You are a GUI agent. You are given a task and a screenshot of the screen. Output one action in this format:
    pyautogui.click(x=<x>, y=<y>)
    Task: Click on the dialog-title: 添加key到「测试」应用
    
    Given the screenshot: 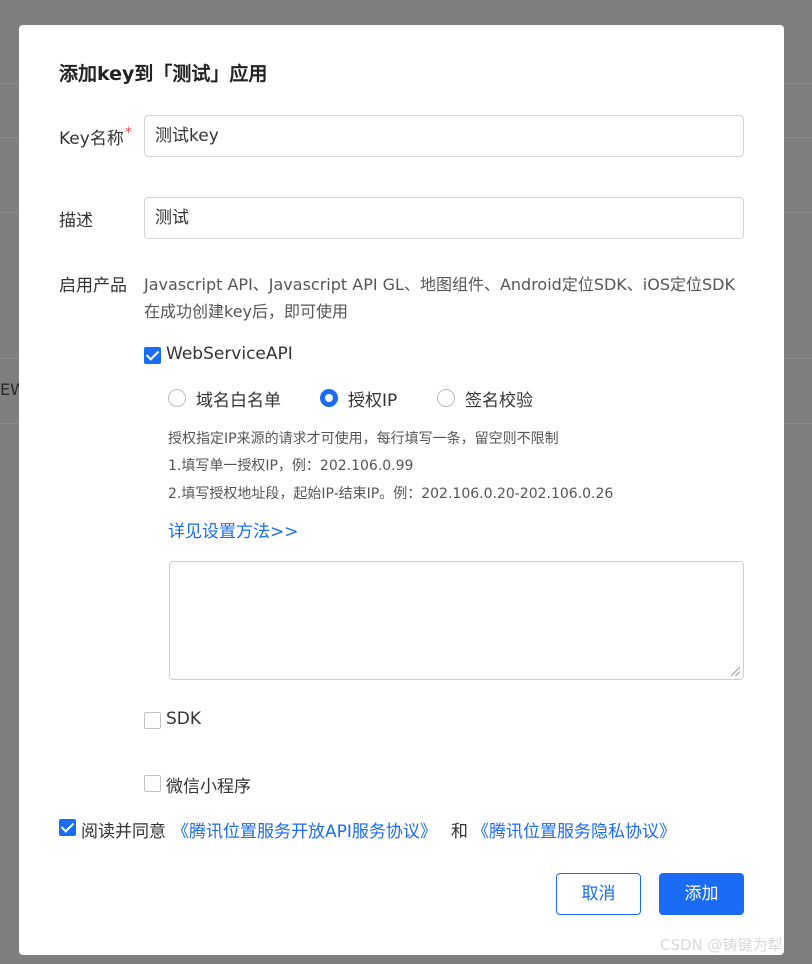 What is the action you would take?
    pyautogui.click(x=163, y=74)
    